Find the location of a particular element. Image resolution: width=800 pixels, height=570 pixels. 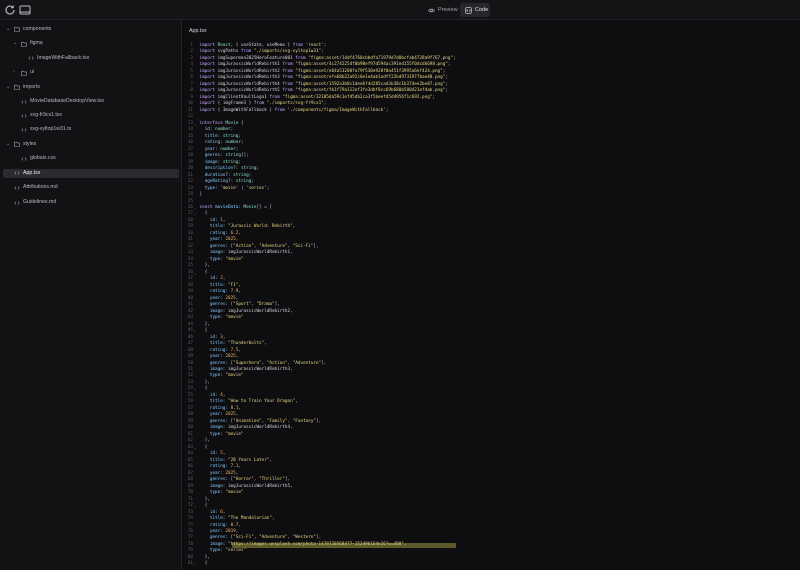

code-text: { is located at coordinates (206, 564).